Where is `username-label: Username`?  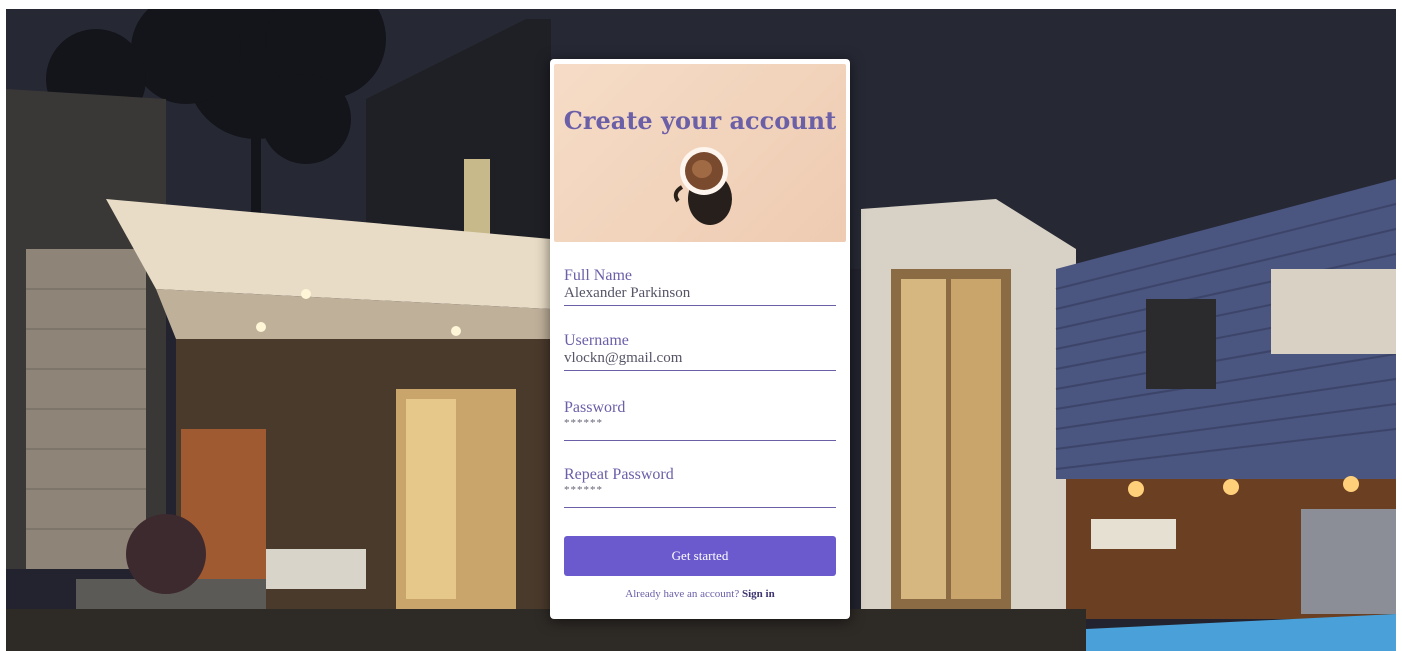
username-label: Username is located at coordinates (596, 340).